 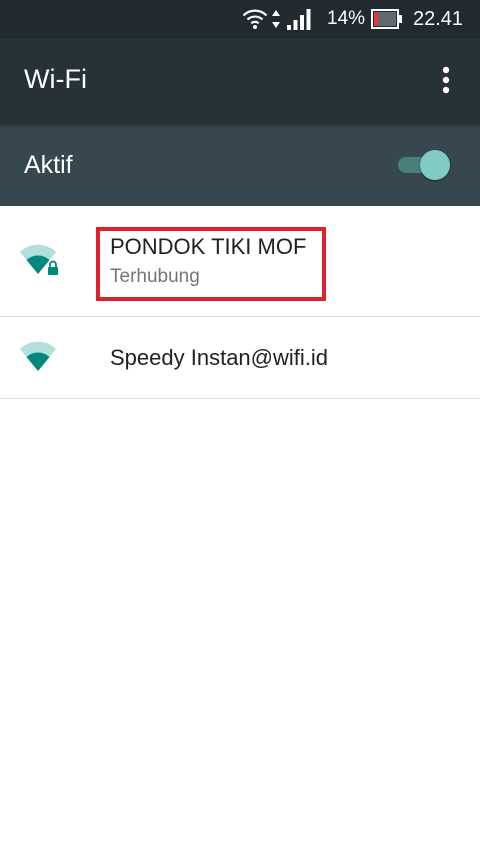 I want to click on data-activity-icon, so click(x=276, y=19).